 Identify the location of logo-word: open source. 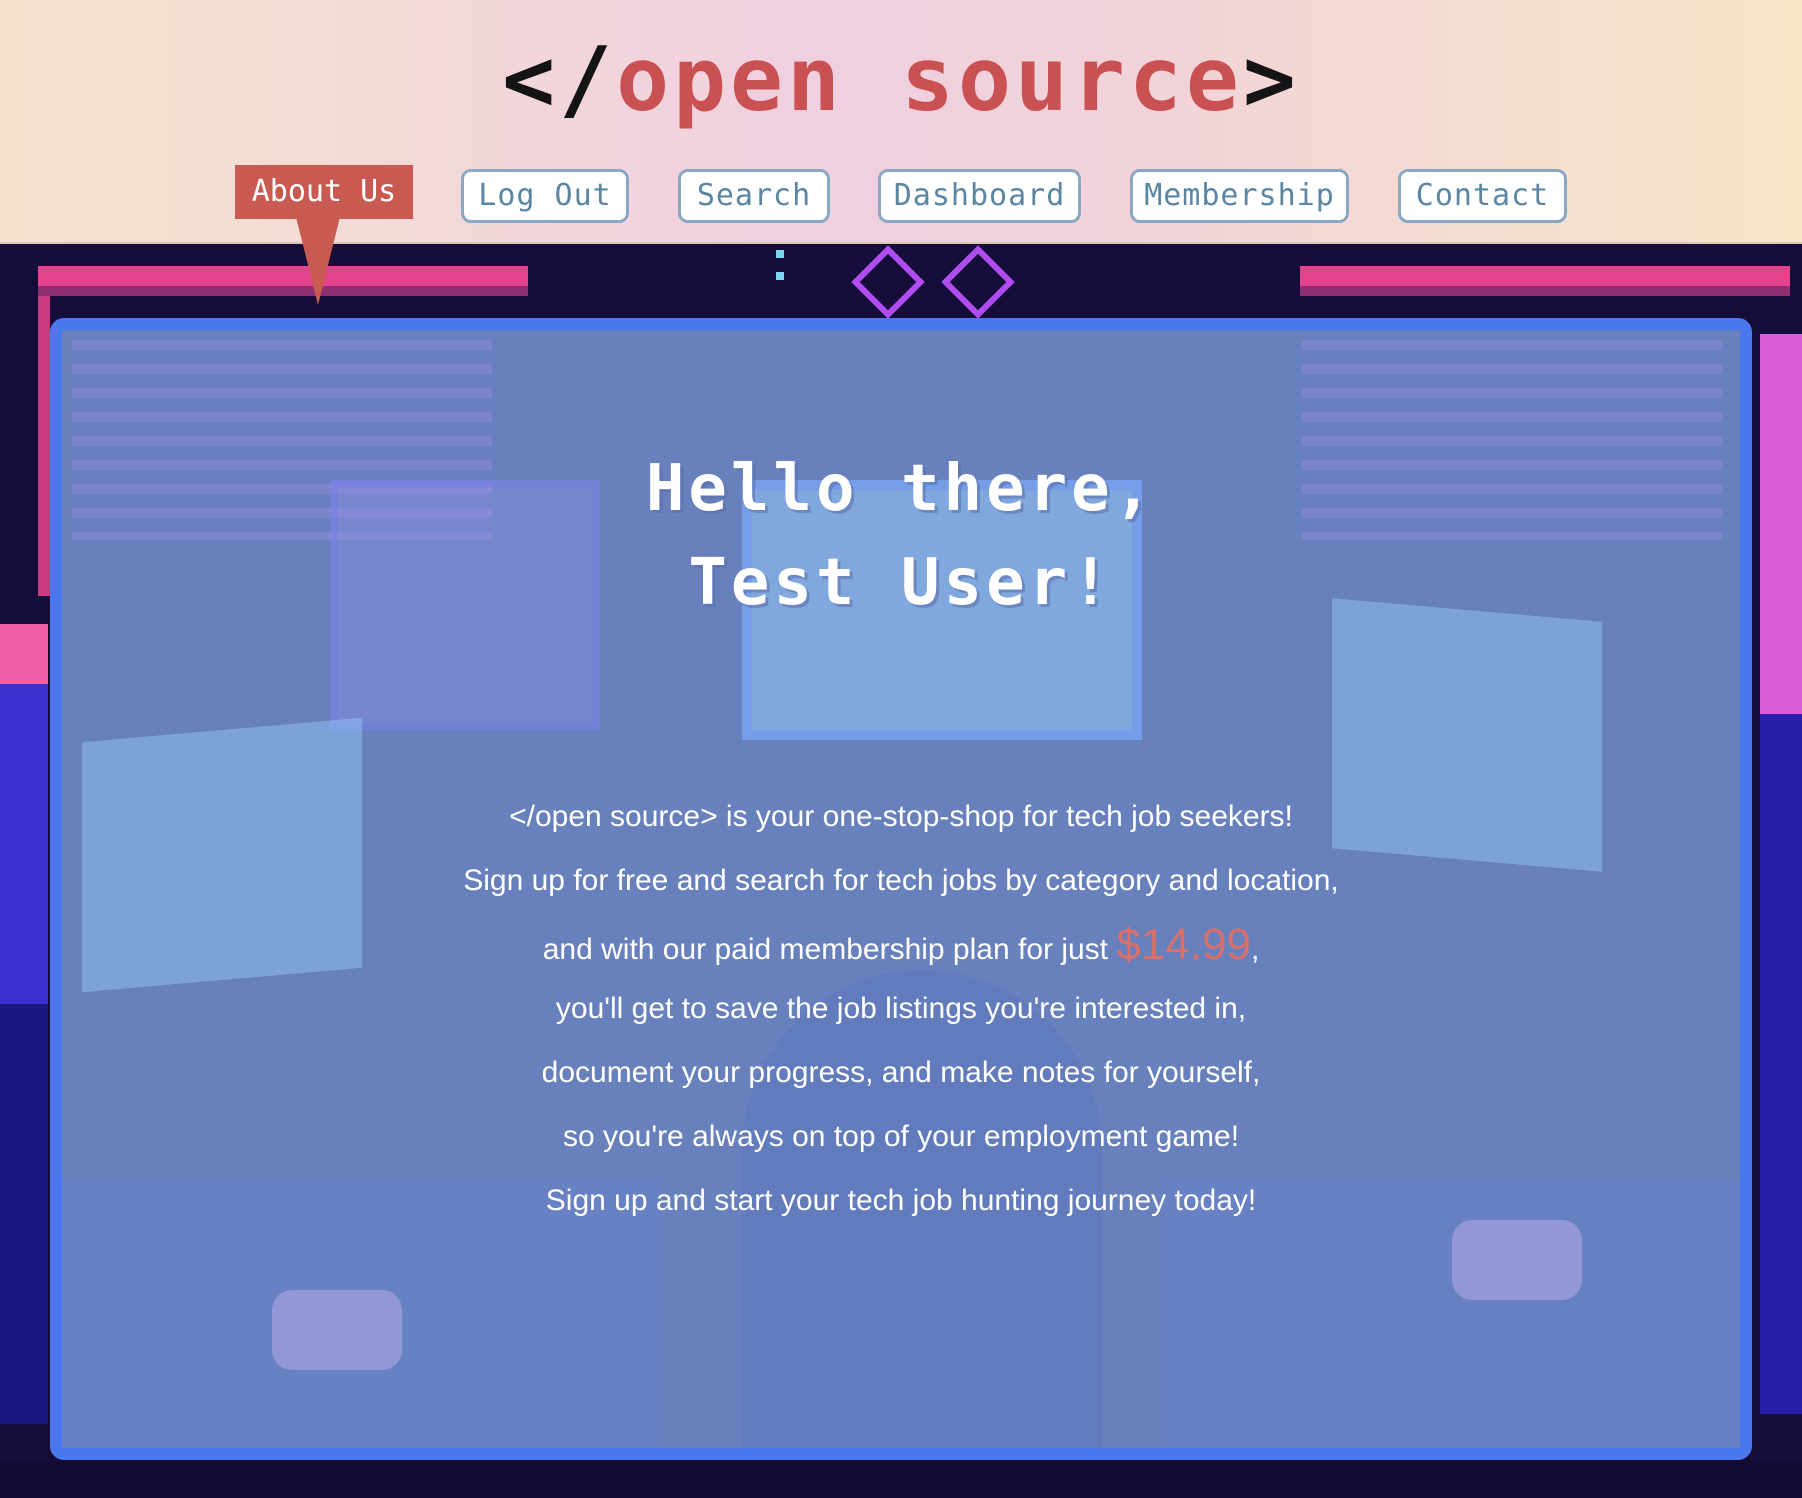
(929, 79).